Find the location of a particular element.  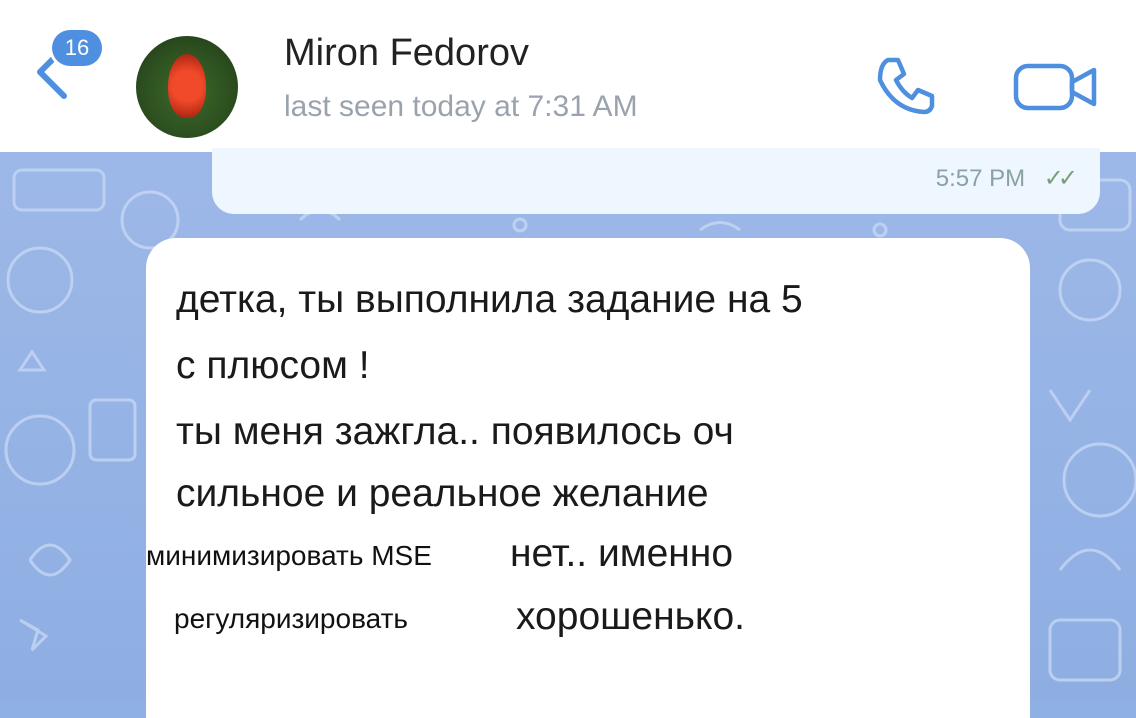

outgoing-message-meta: 5:57 PM ✓✓ is located at coordinates (1006, 178).